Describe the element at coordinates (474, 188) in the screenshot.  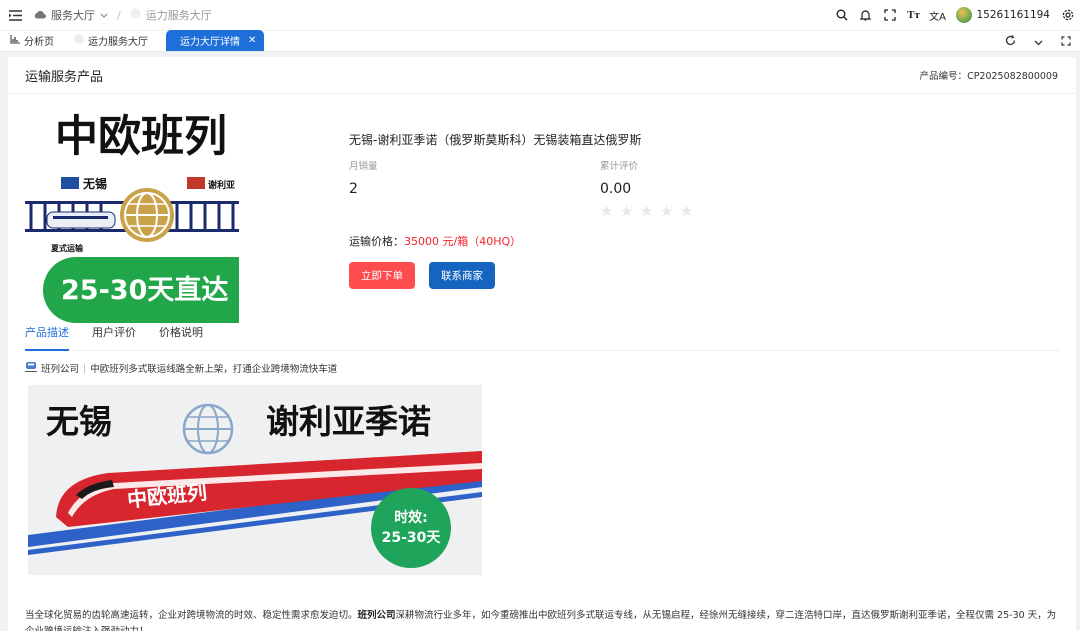
I see `monthly-sales: 月销量 2` at that location.